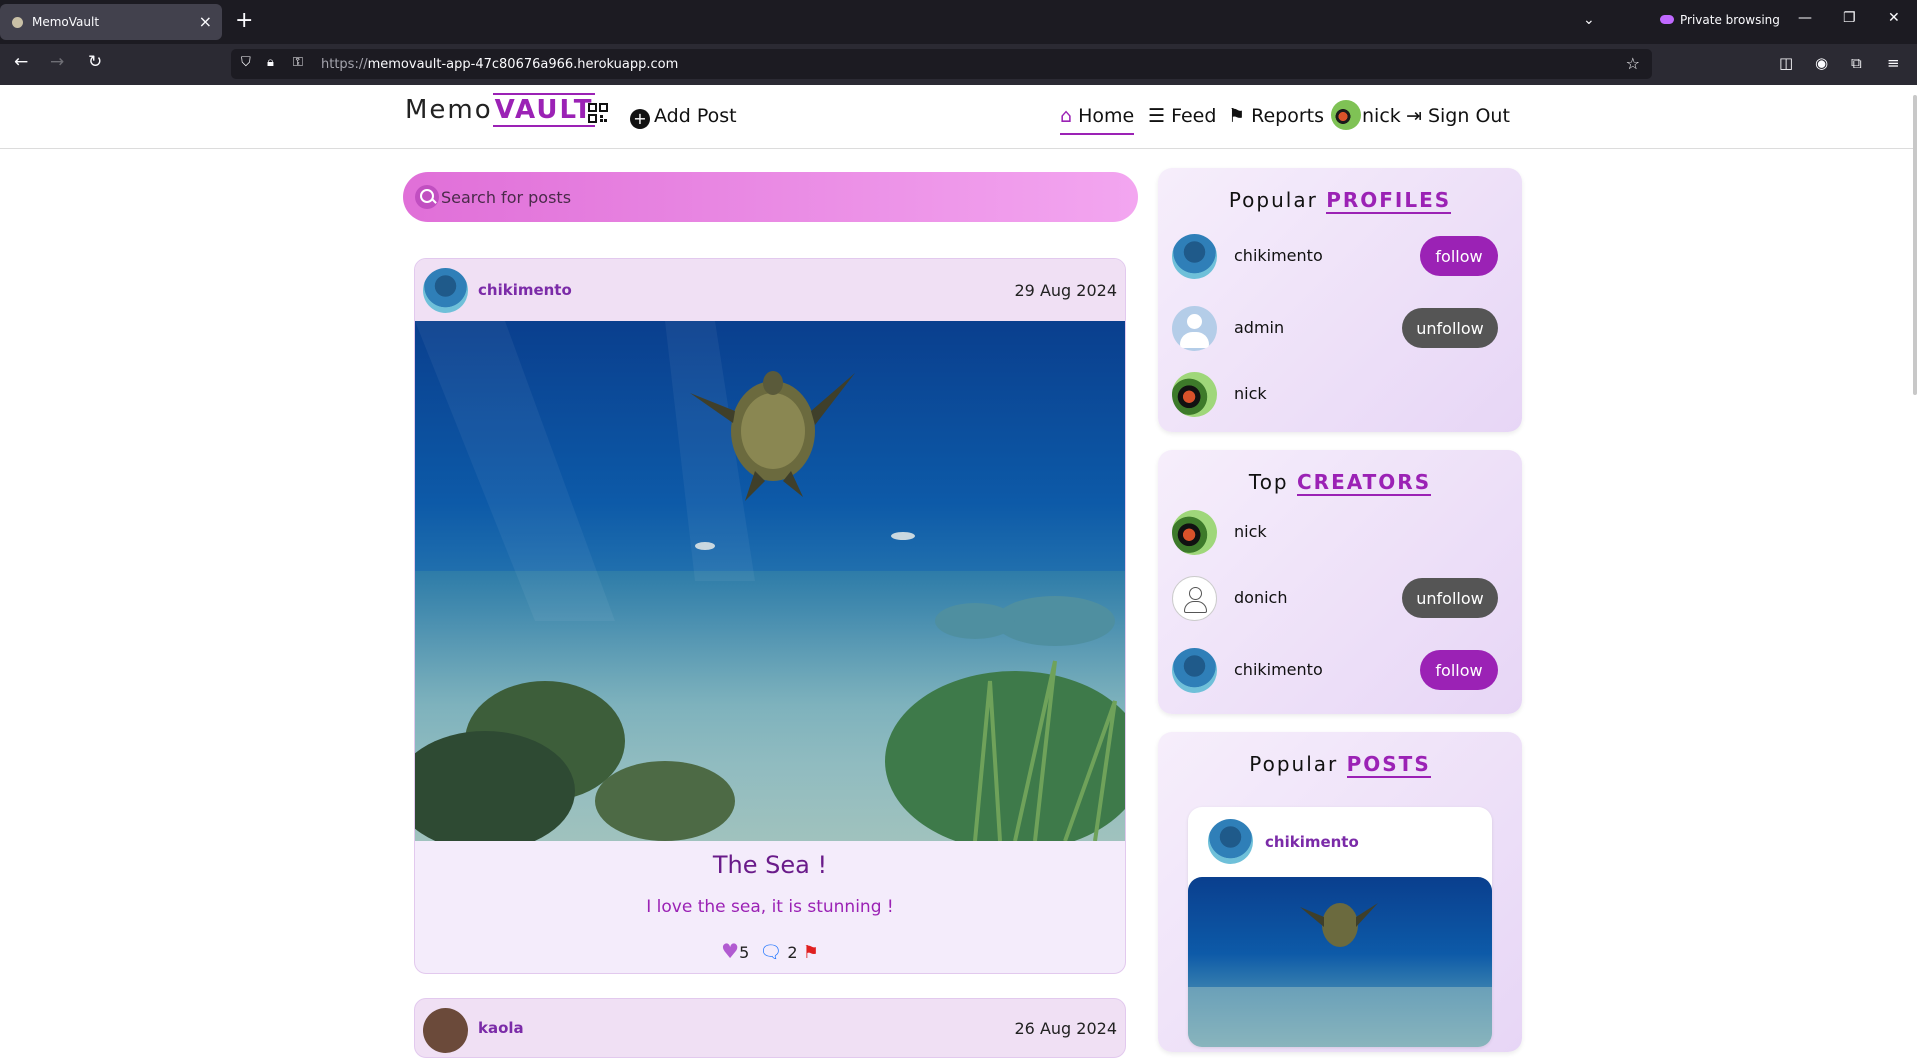  I want to click on popular-post-image, so click(1340, 962).